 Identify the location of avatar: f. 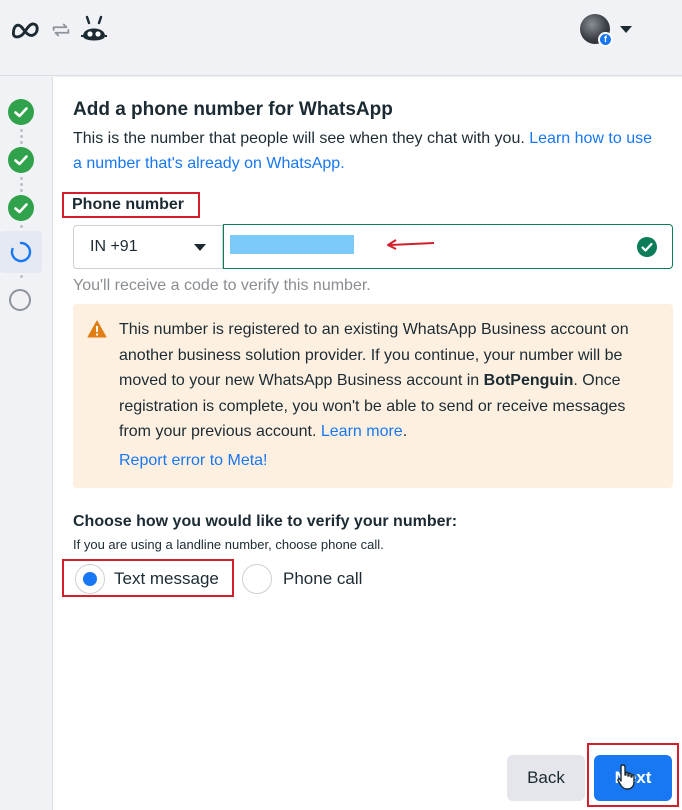
(596, 30).